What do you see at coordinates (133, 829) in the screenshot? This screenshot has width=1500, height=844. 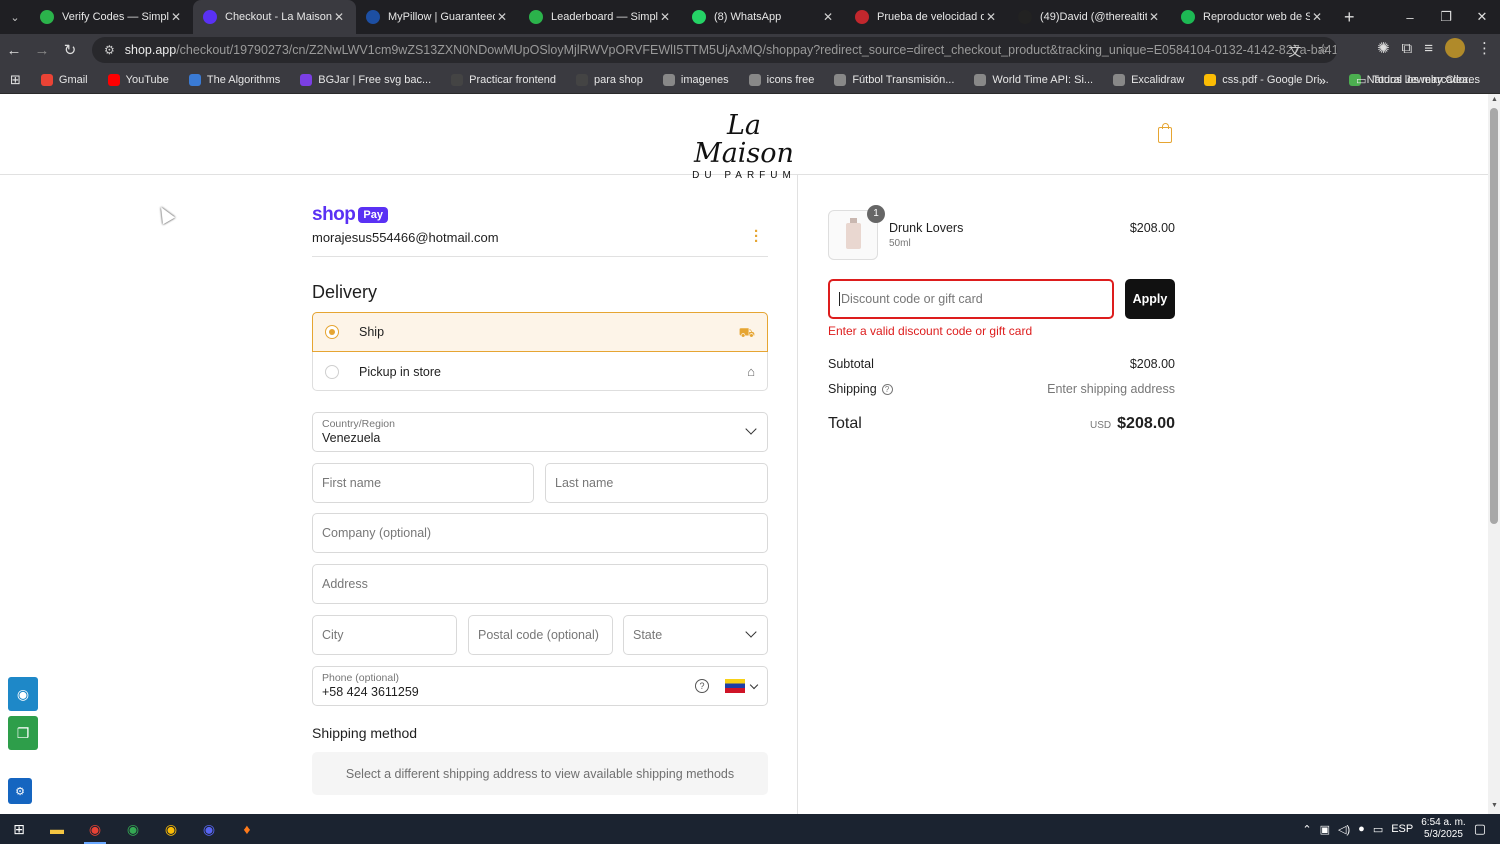 I see `chrome-profile-icon: ◉` at bounding box center [133, 829].